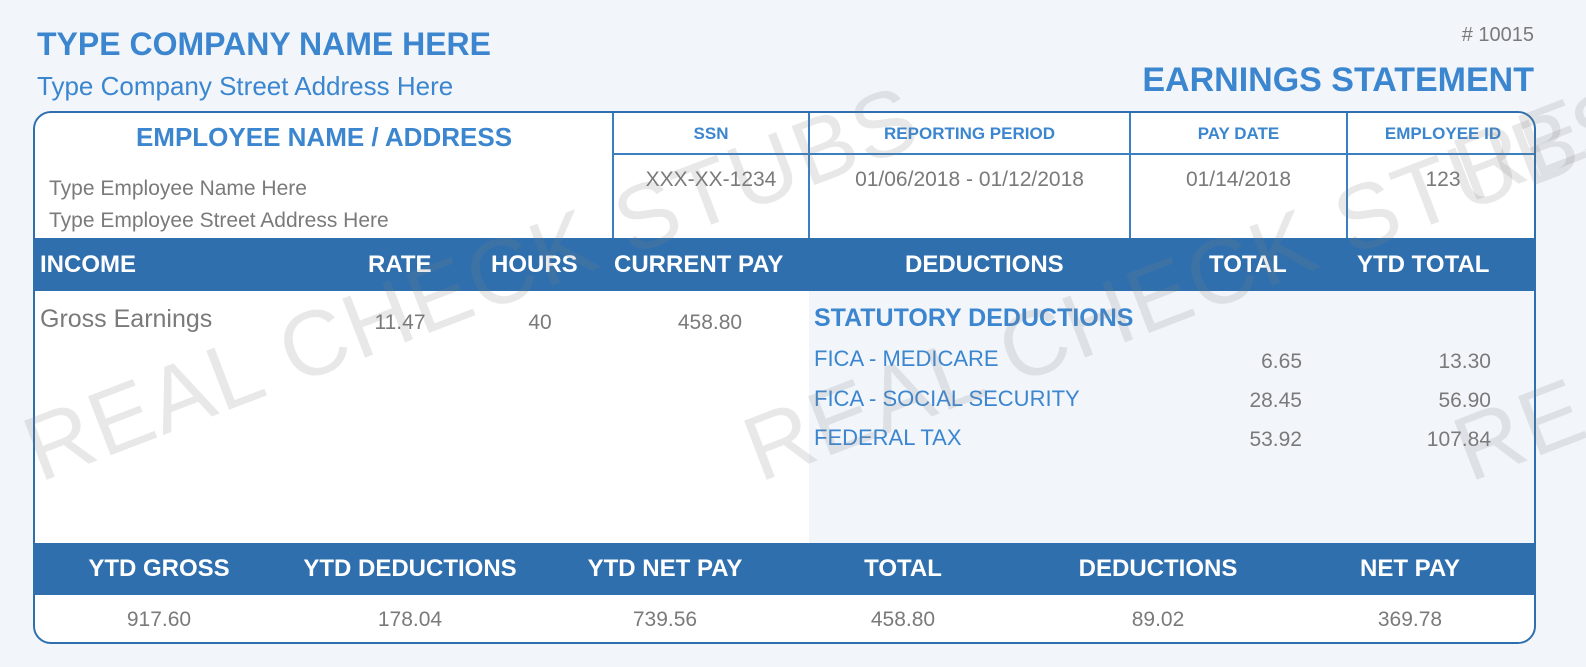  What do you see at coordinates (903, 619) in the screenshot?
I see `total-value: 458.80` at bounding box center [903, 619].